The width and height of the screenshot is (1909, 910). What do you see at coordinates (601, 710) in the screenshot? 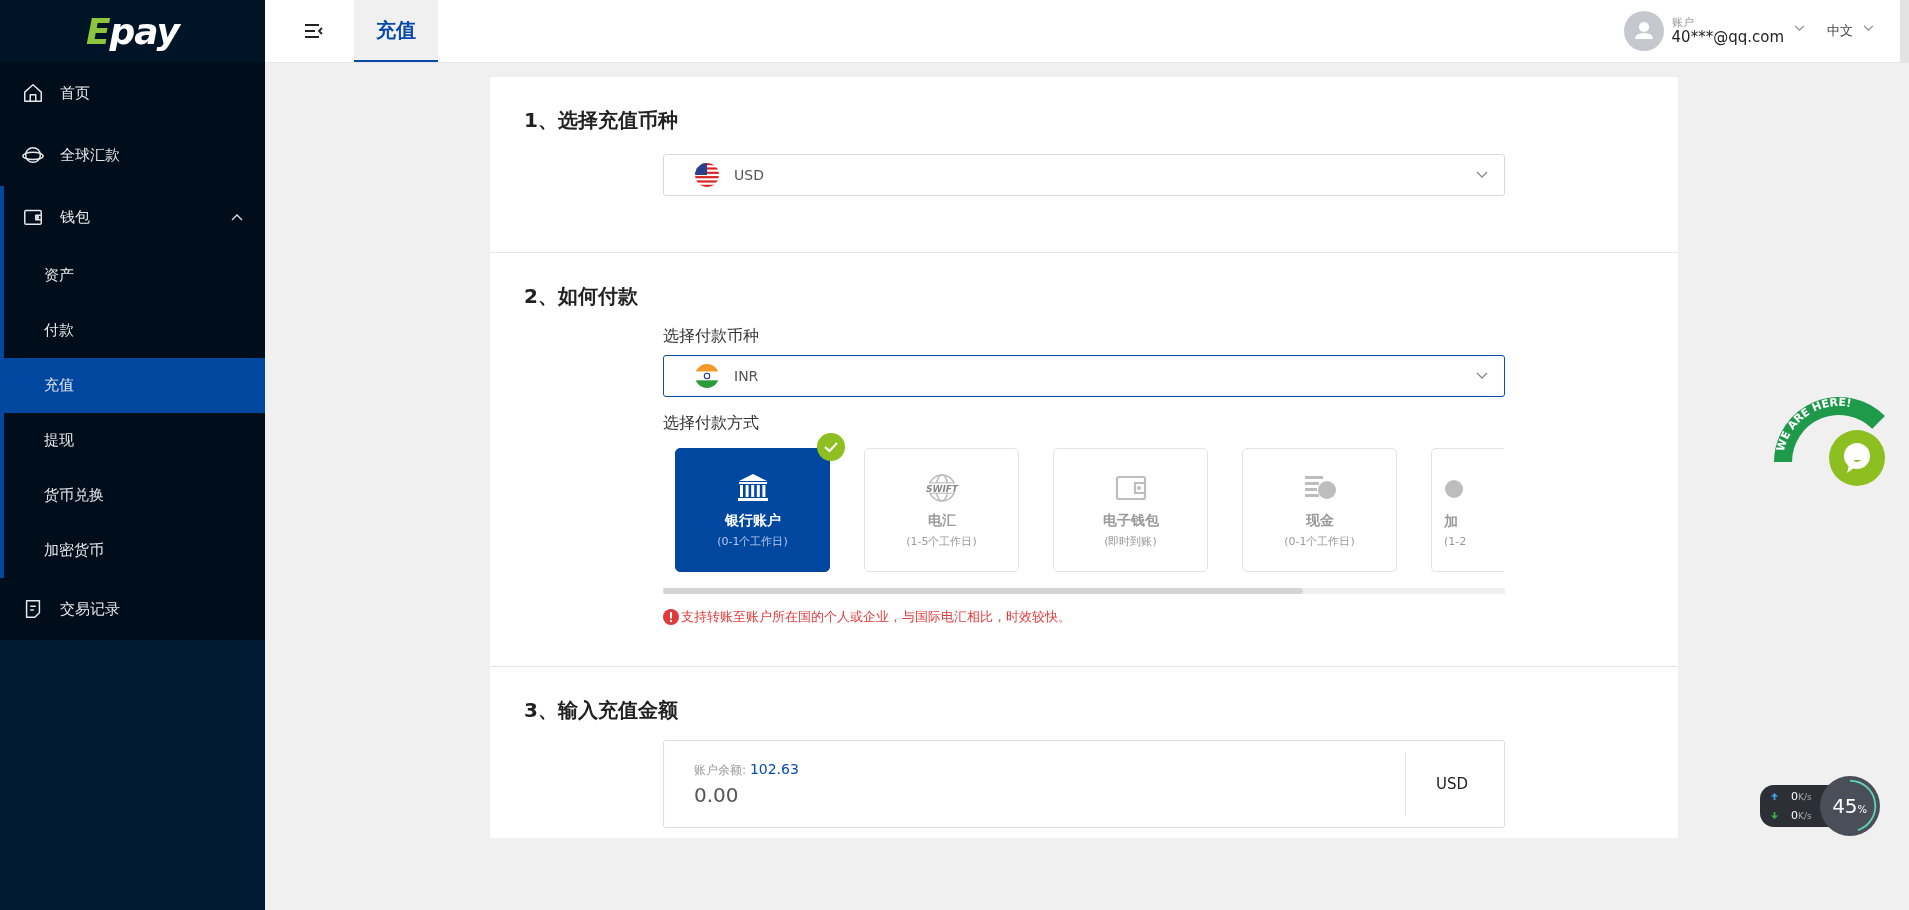
I see `section-title: 3、输入充值金额` at bounding box center [601, 710].